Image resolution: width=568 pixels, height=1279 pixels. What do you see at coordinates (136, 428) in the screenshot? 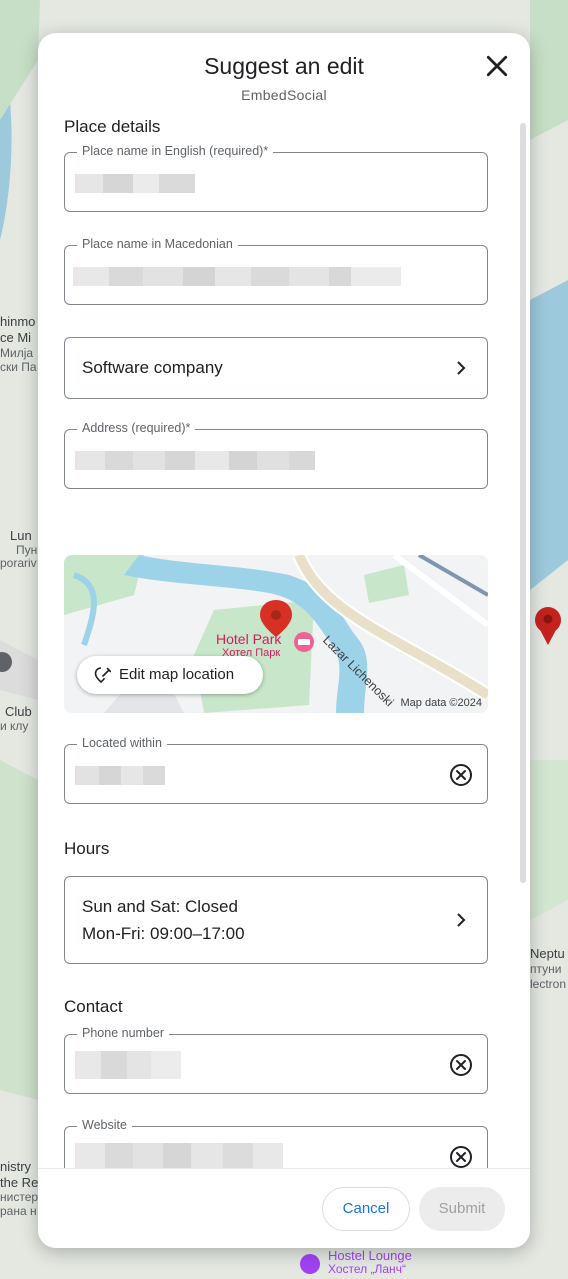
I see `address-label: Address (required)*` at bounding box center [136, 428].